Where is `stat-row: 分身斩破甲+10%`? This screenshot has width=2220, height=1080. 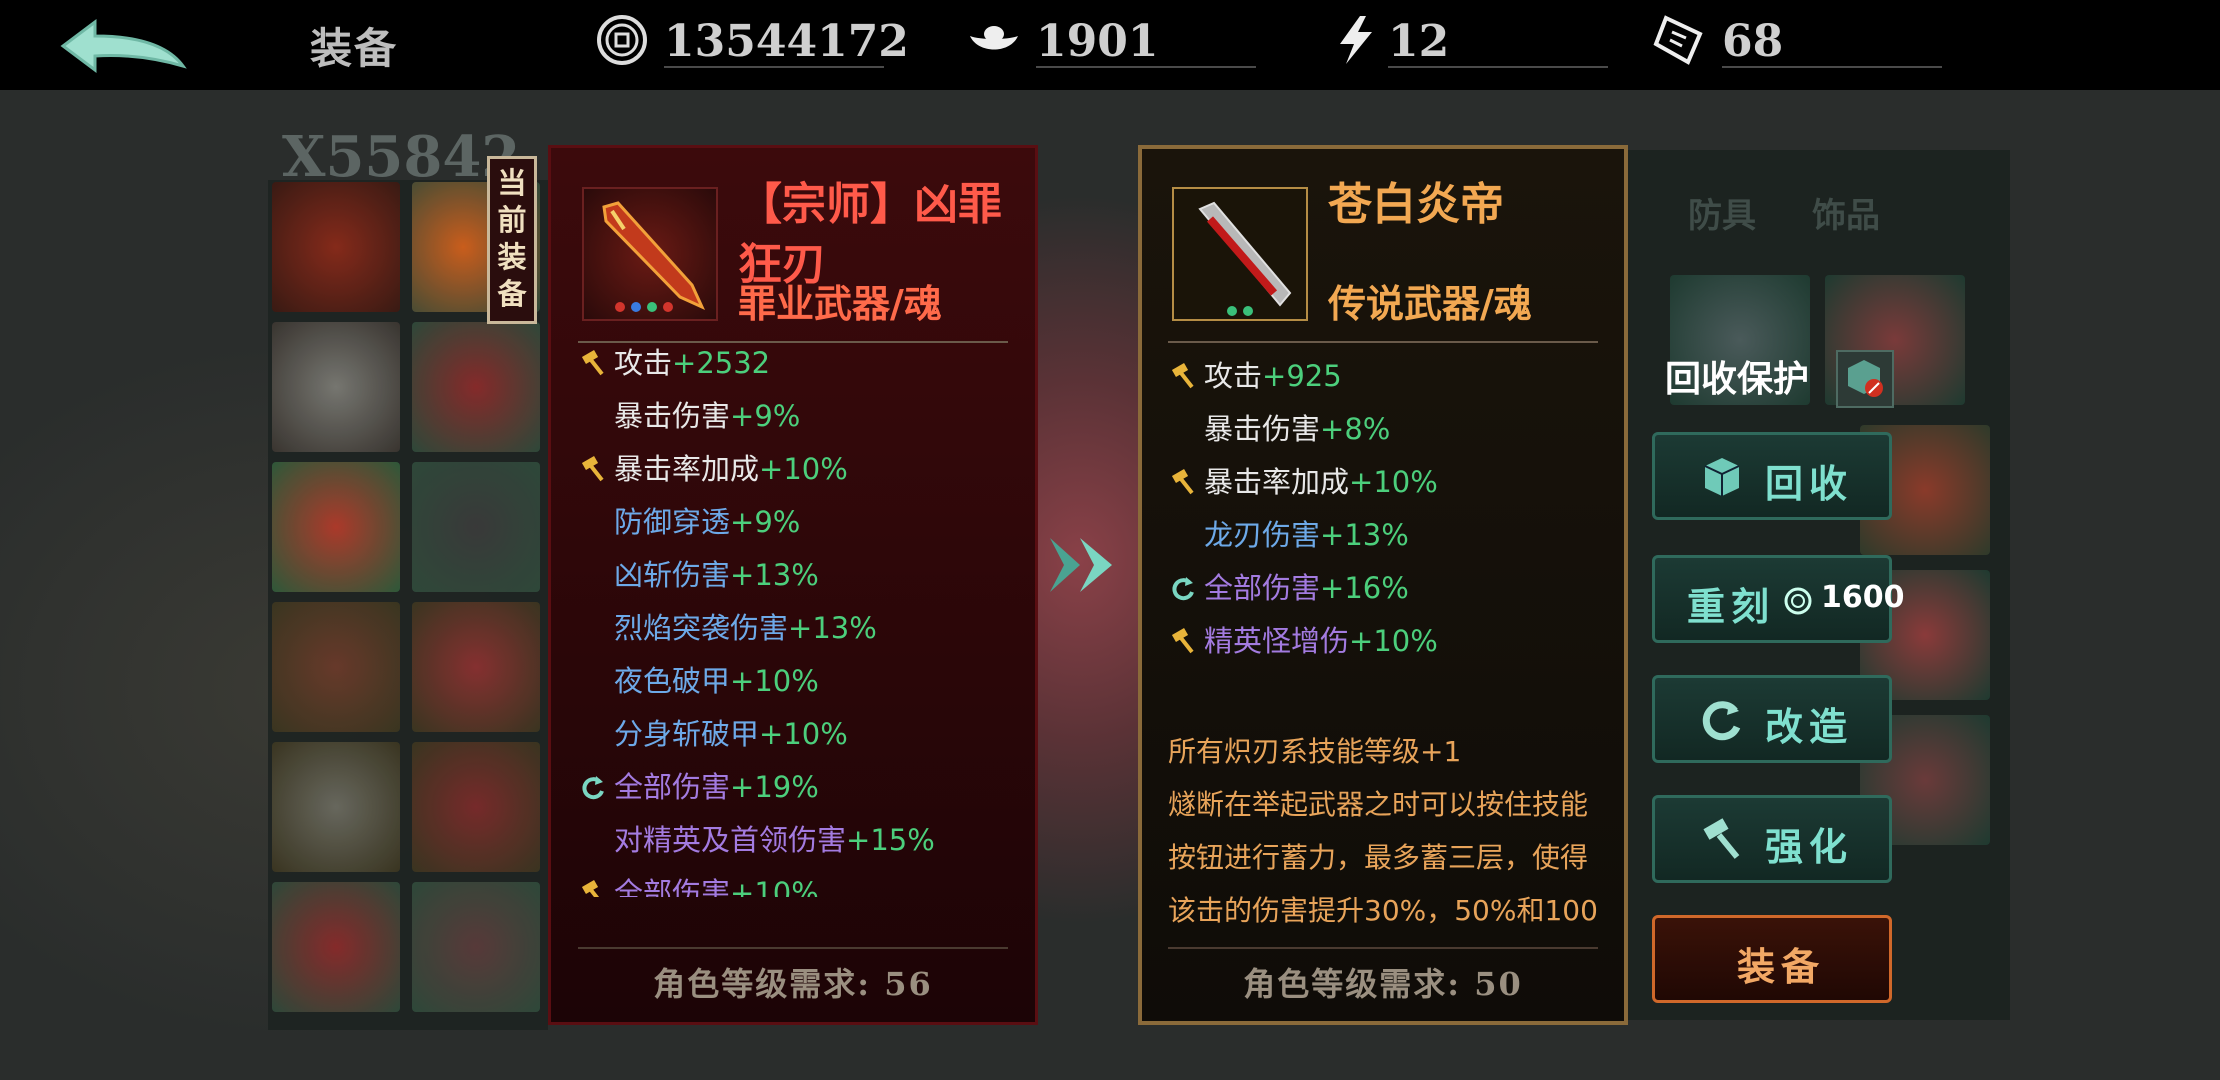
stat-row: 分身斩破甲+10% is located at coordinates (798, 734).